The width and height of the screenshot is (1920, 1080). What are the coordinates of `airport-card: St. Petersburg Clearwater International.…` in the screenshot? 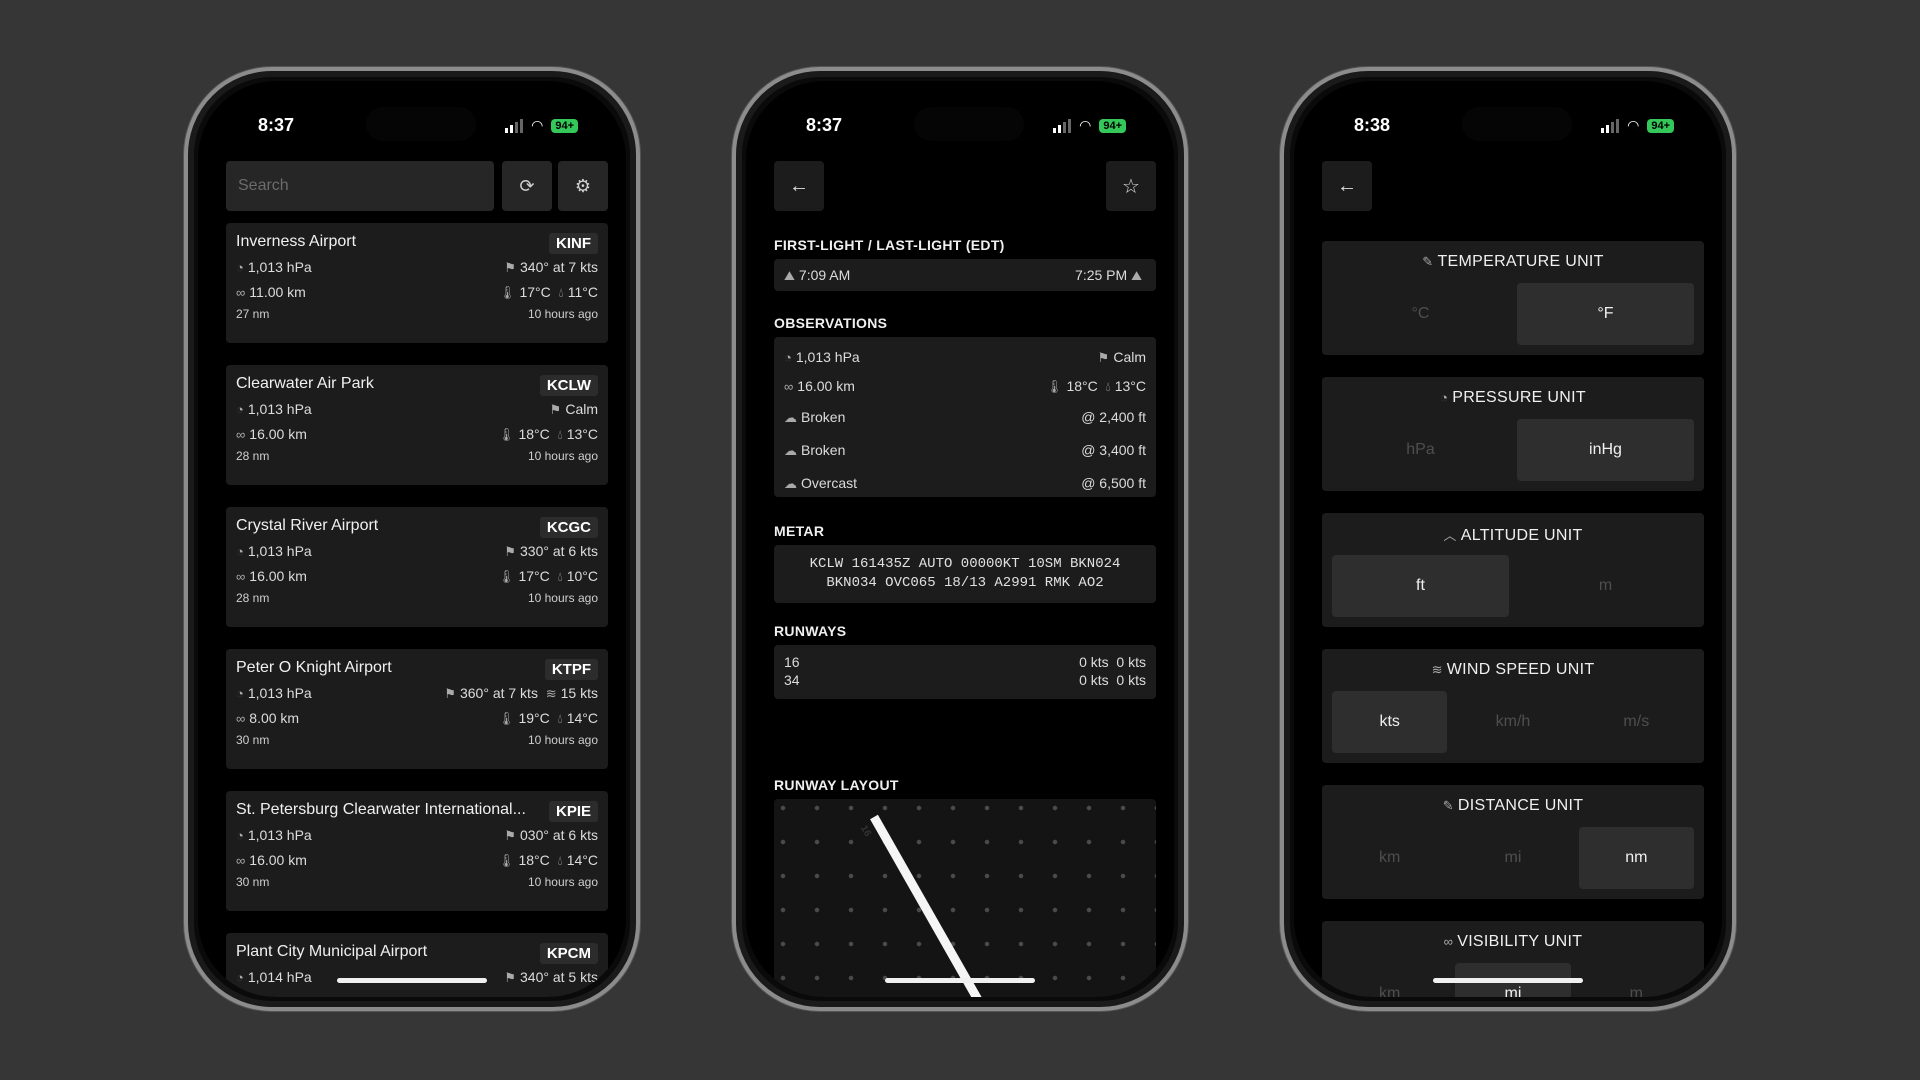 It's located at (417, 851).